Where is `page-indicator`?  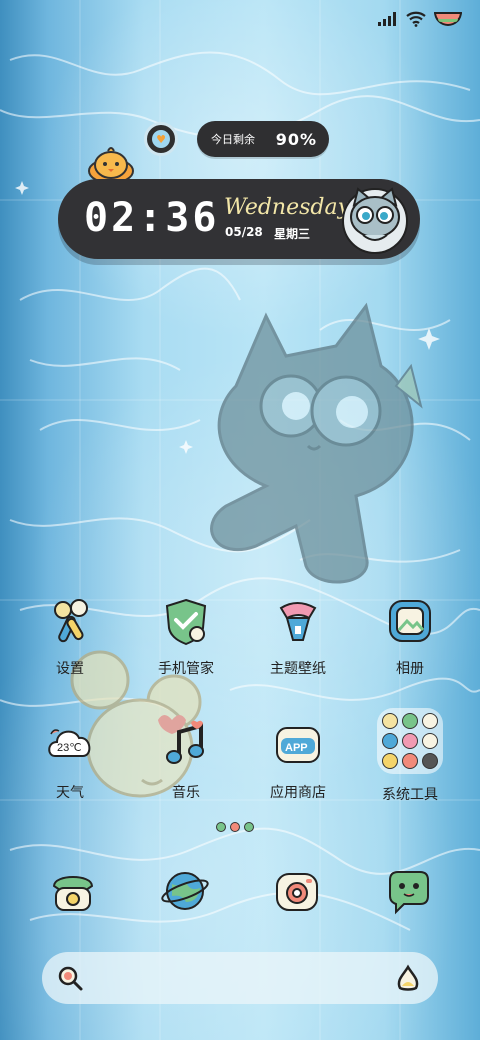
page-indicator is located at coordinates (235, 827).